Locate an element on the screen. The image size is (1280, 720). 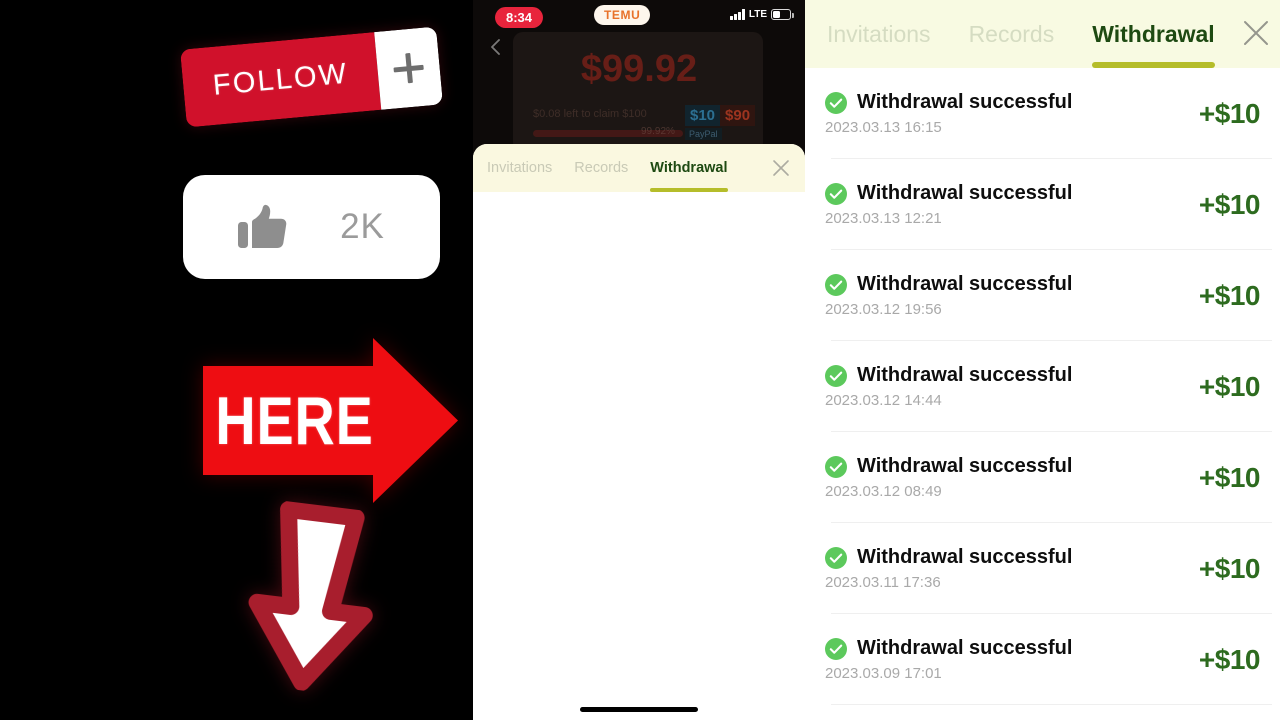
battery-icon is located at coordinates (782, 14).